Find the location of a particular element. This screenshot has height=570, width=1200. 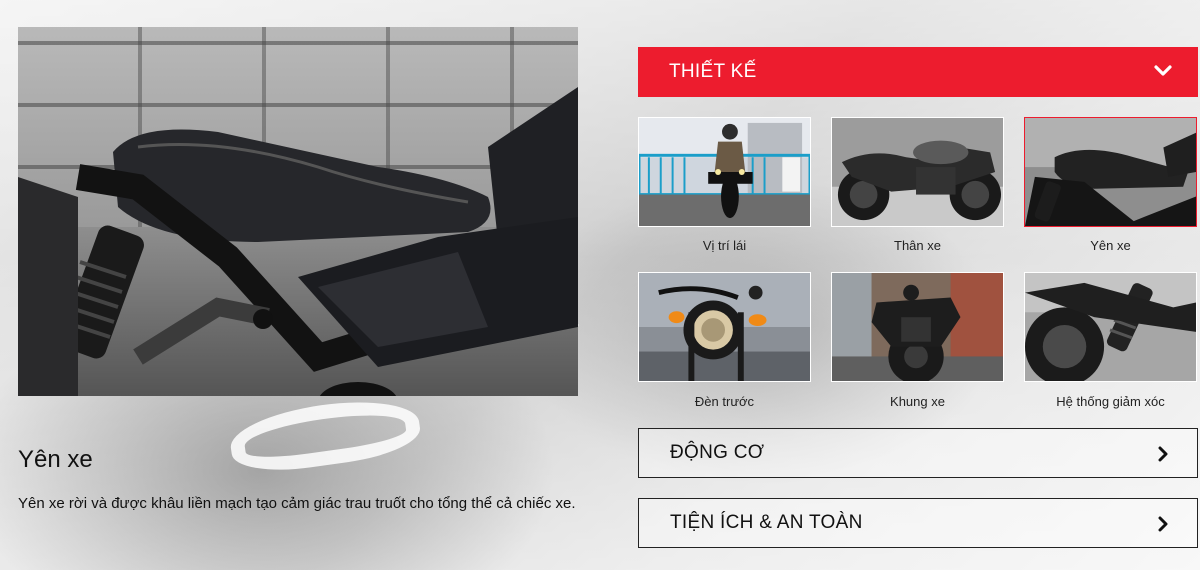

thumb-label: Khung xe is located at coordinates (917, 401).